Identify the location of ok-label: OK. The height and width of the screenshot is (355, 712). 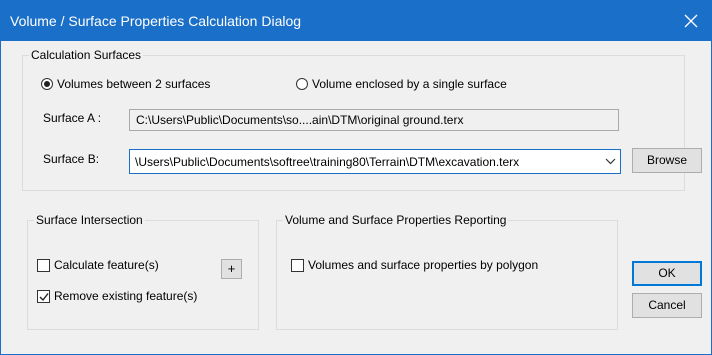
(667, 273).